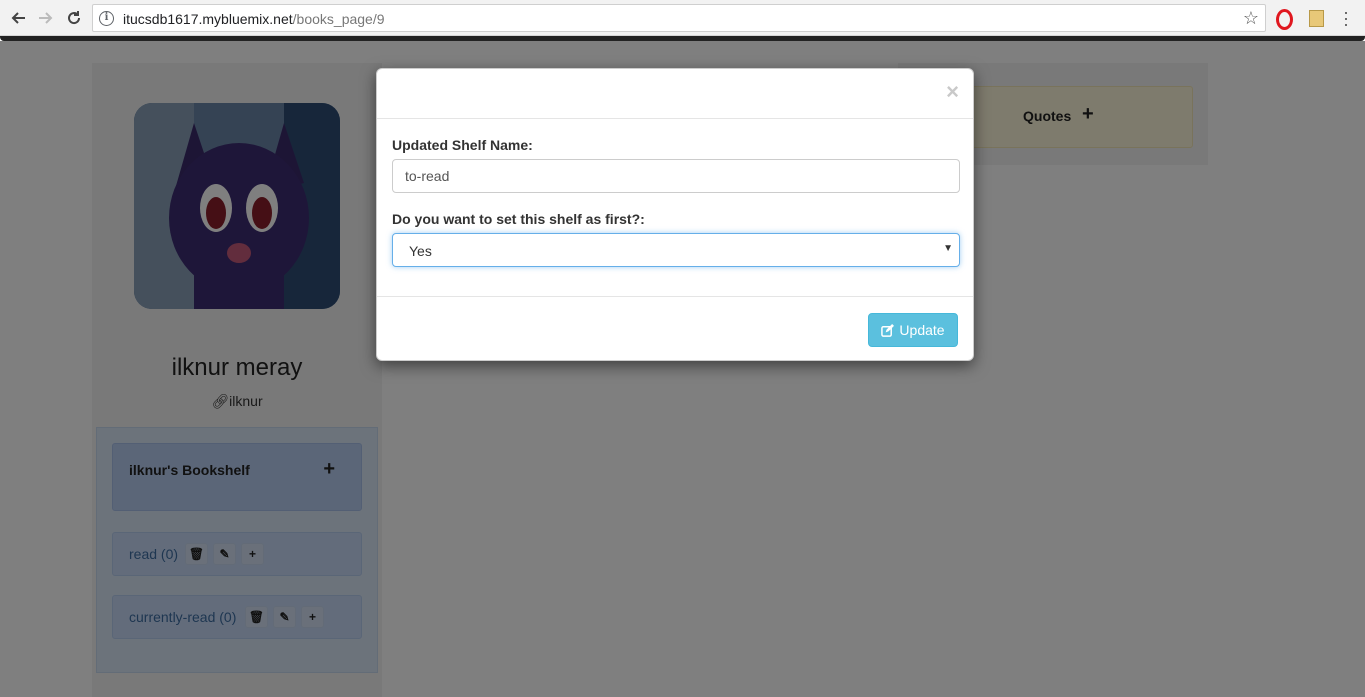  I want to click on forward-arrow-icon, so click(46, 18).